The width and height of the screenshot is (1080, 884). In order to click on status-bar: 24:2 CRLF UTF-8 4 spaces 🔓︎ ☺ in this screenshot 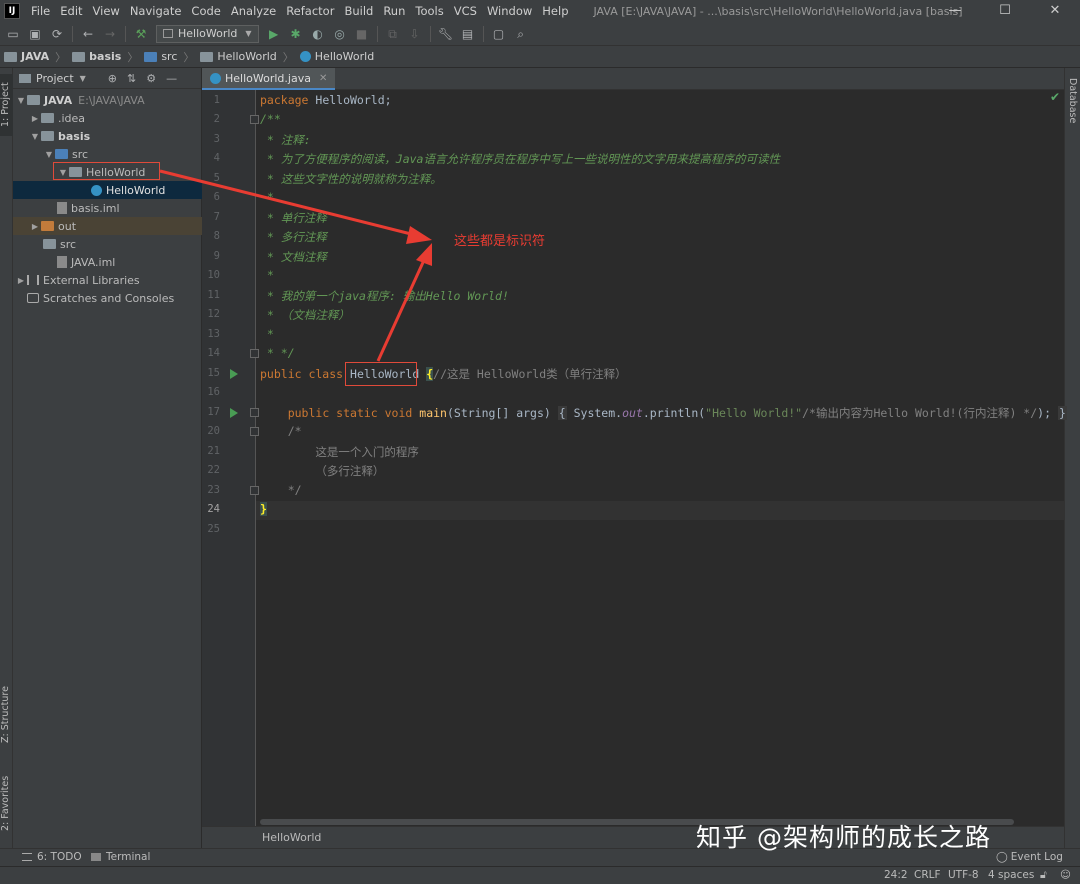, I will do `click(540, 875)`.